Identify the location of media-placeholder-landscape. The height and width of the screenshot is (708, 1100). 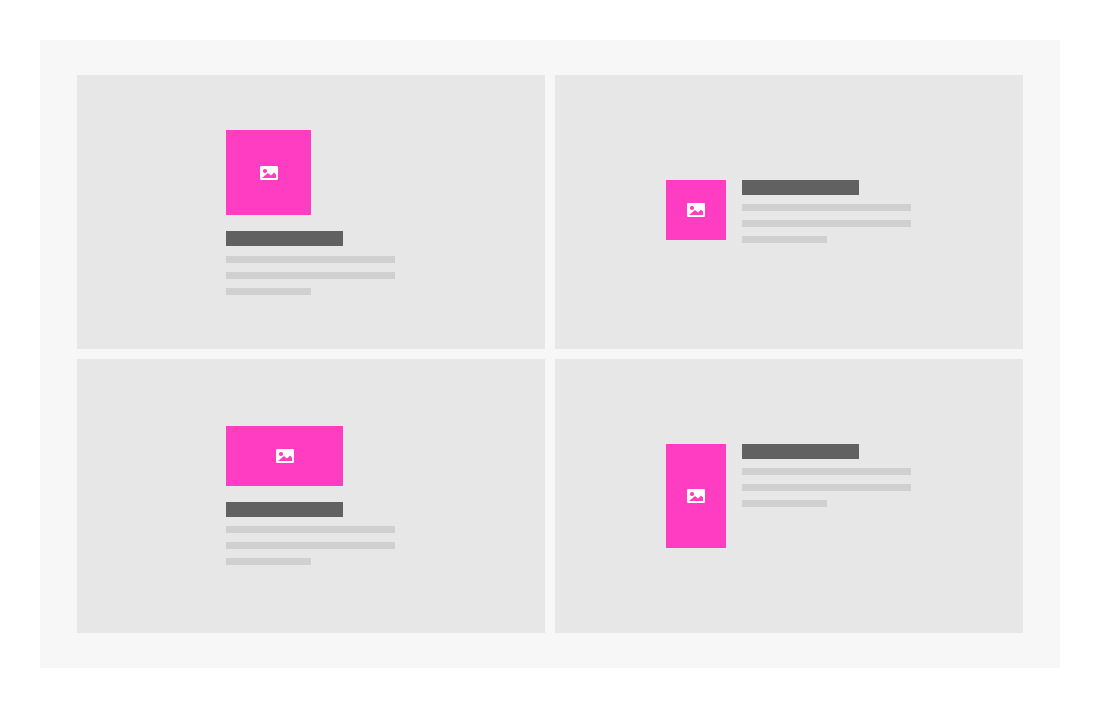
(284, 456).